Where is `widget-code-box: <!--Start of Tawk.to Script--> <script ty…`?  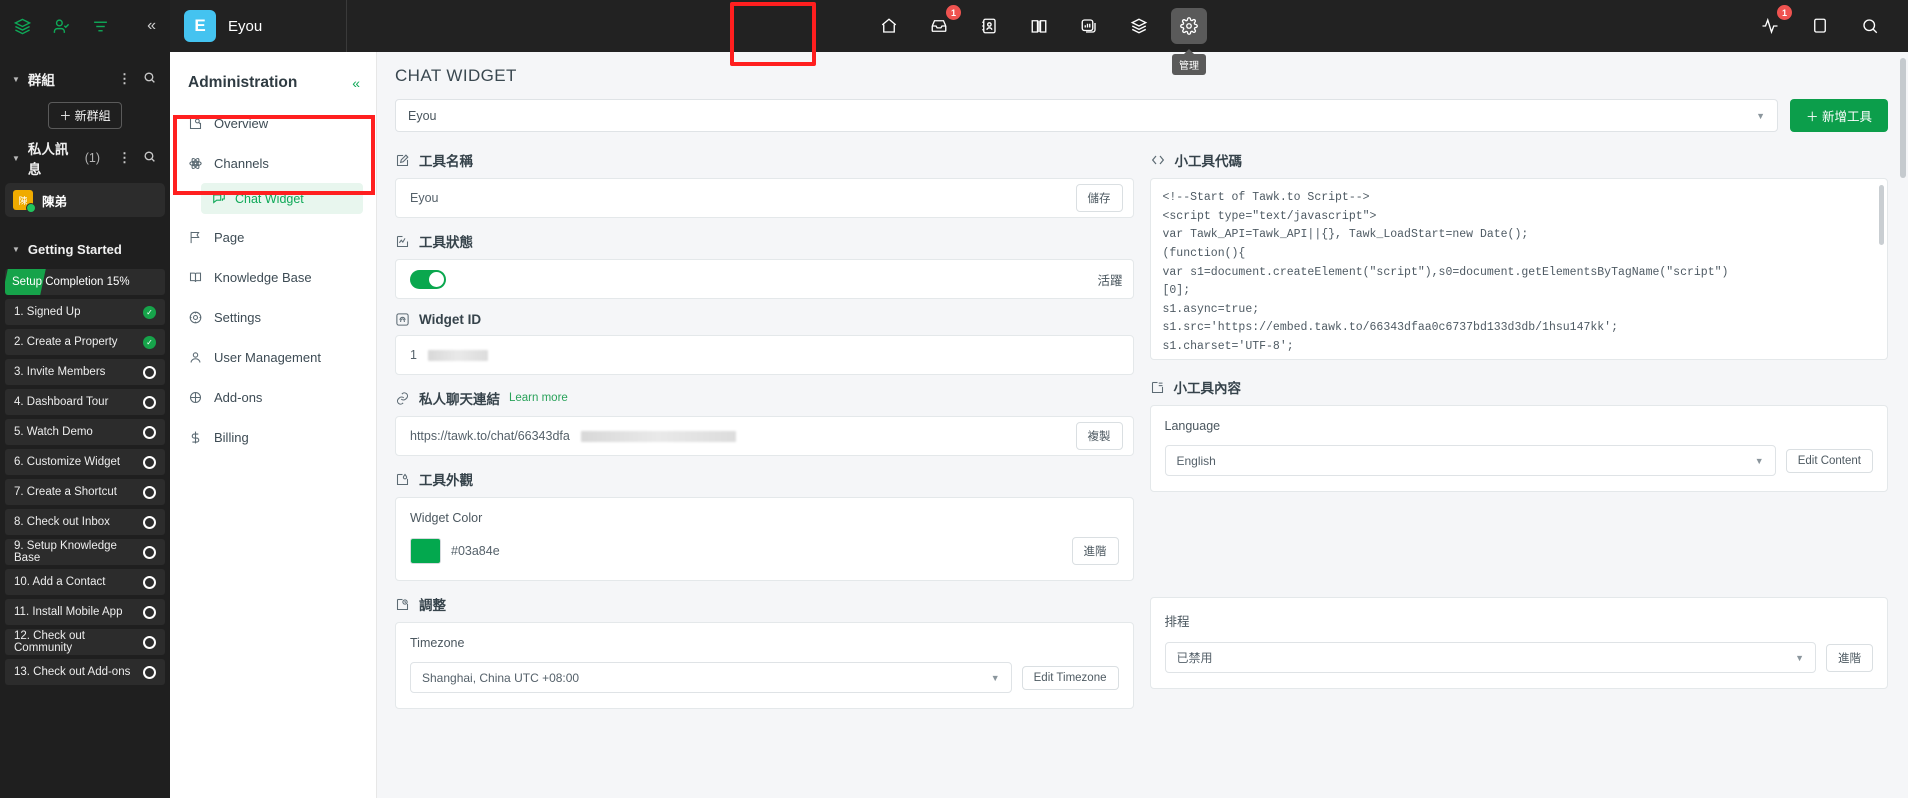
widget-code-box: <!--Start of Tawk.to Script--> <script ty… is located at coordinates (1518, 269).